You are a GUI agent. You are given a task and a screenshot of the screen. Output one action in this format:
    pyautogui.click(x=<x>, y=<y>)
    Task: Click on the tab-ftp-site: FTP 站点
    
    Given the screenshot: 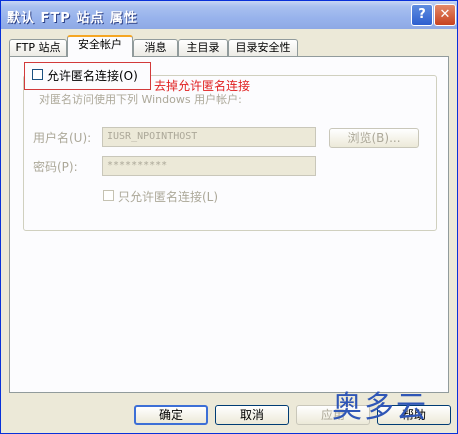 What is the action you would take?
    pyautogui.click(x=38, y=47)
    